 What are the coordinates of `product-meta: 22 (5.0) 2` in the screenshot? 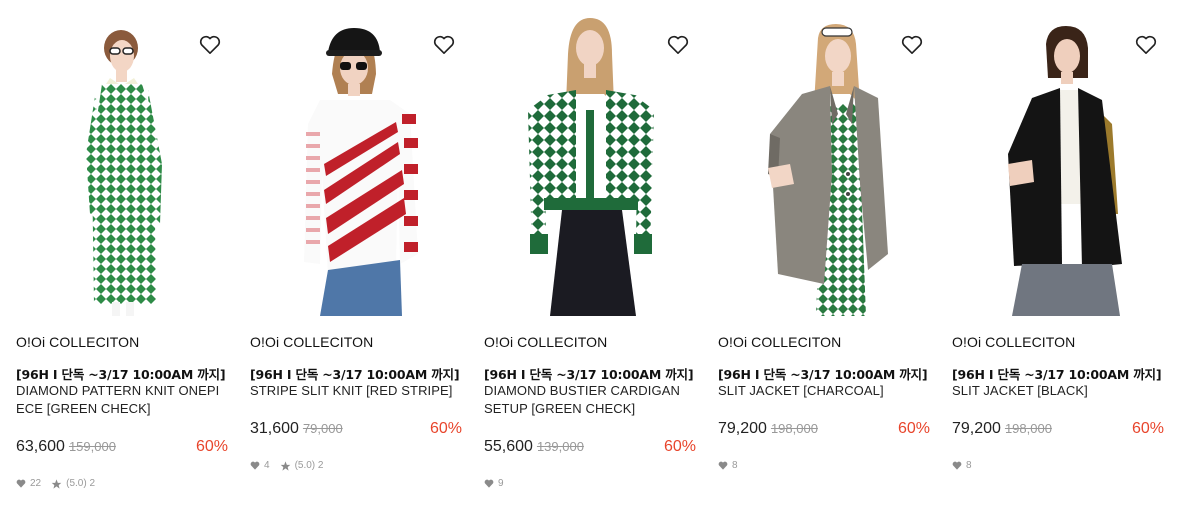 It's located at (55, 483).